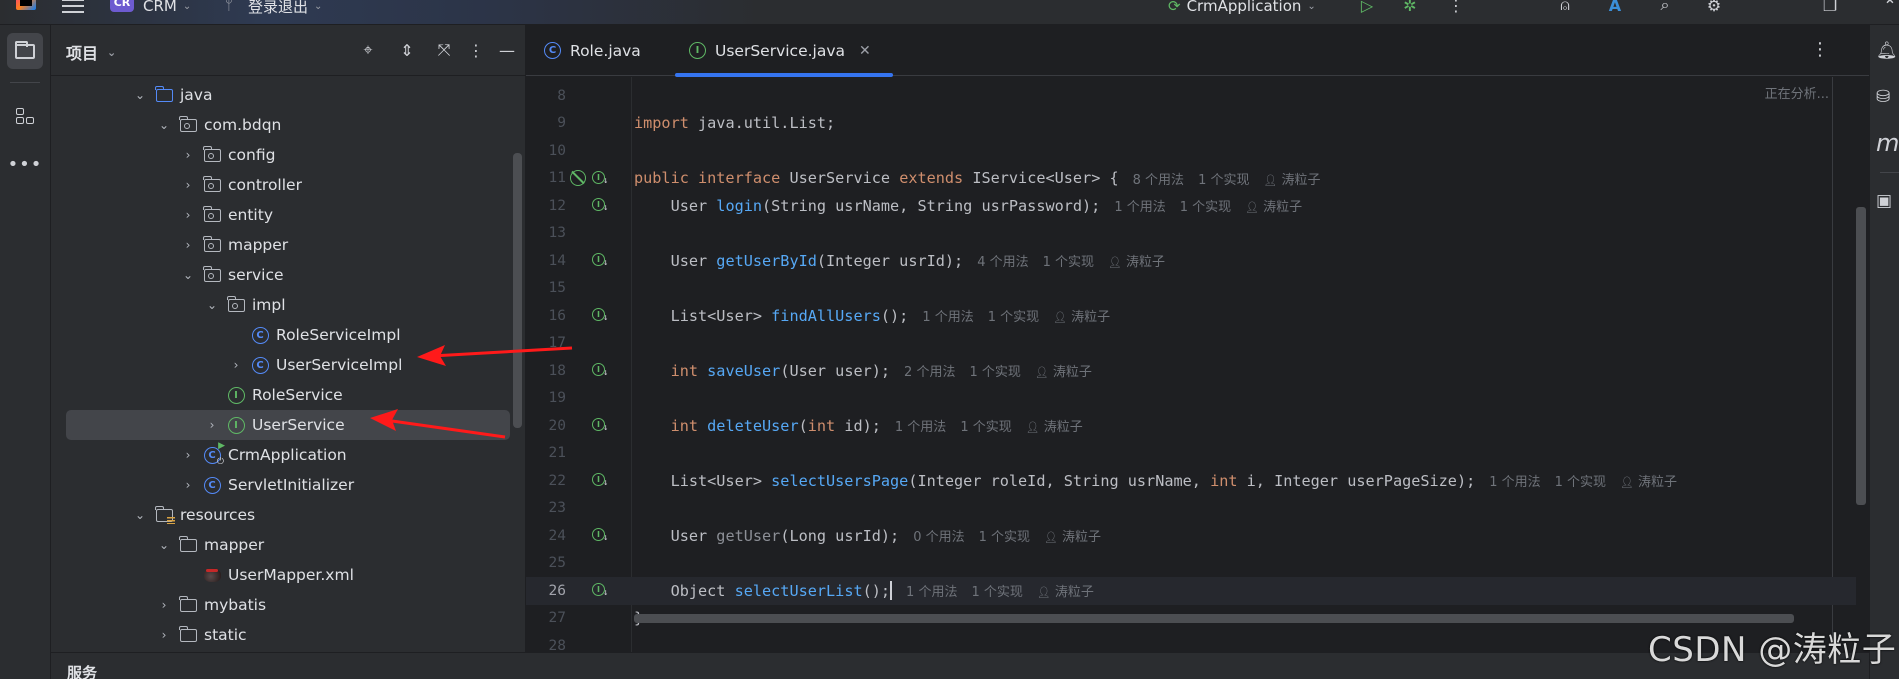  I want to click on ai-assistant-icon: ▣, so click(1887, 201).